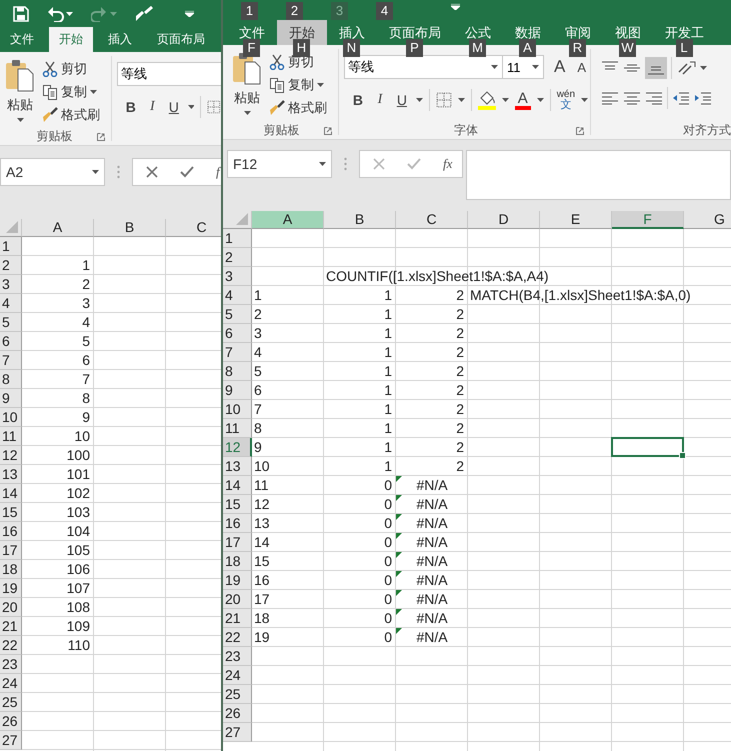  I want to click on cut-button: 剪切, so click(71, 69).